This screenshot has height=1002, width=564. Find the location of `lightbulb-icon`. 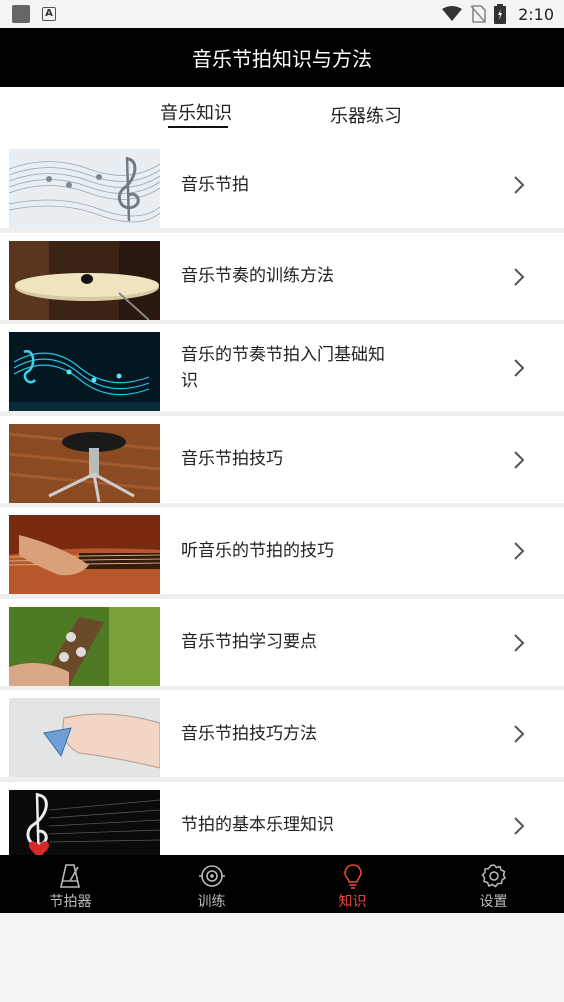

lightbulb-icon is located at coordinates (352, 876).